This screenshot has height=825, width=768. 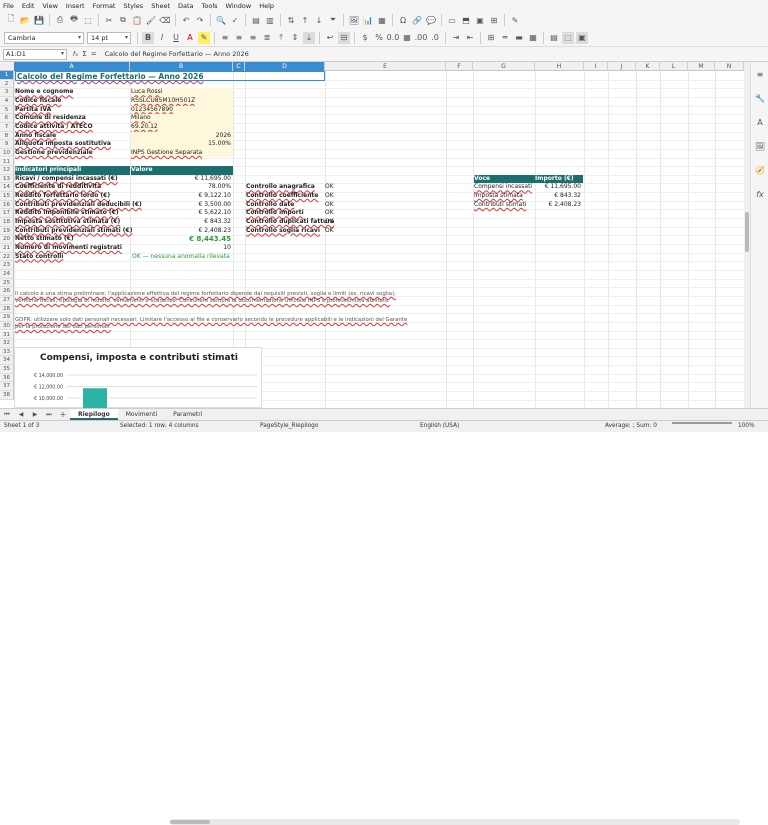 What do you see at coordinates (182, 187) in the screenshot?
I see `indicator-value: 78.00%` at bounding box center [182, 187].